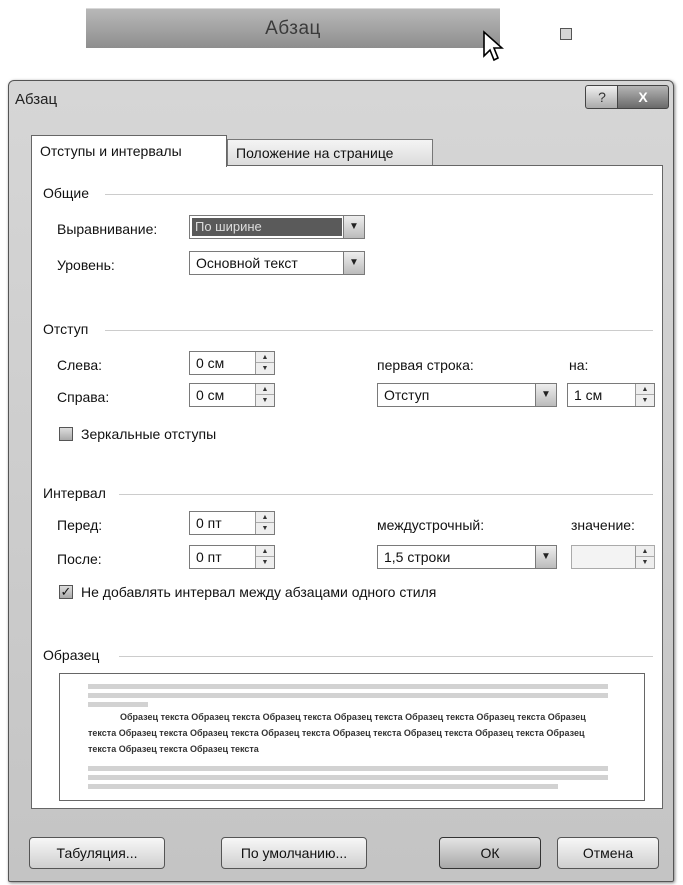 Image resolution: width=683 pixels, height=885 pixels. Describe the element at coordinates (107, 229) in the screenshot. I see `alignment-label: Выравнивание:` at that location.